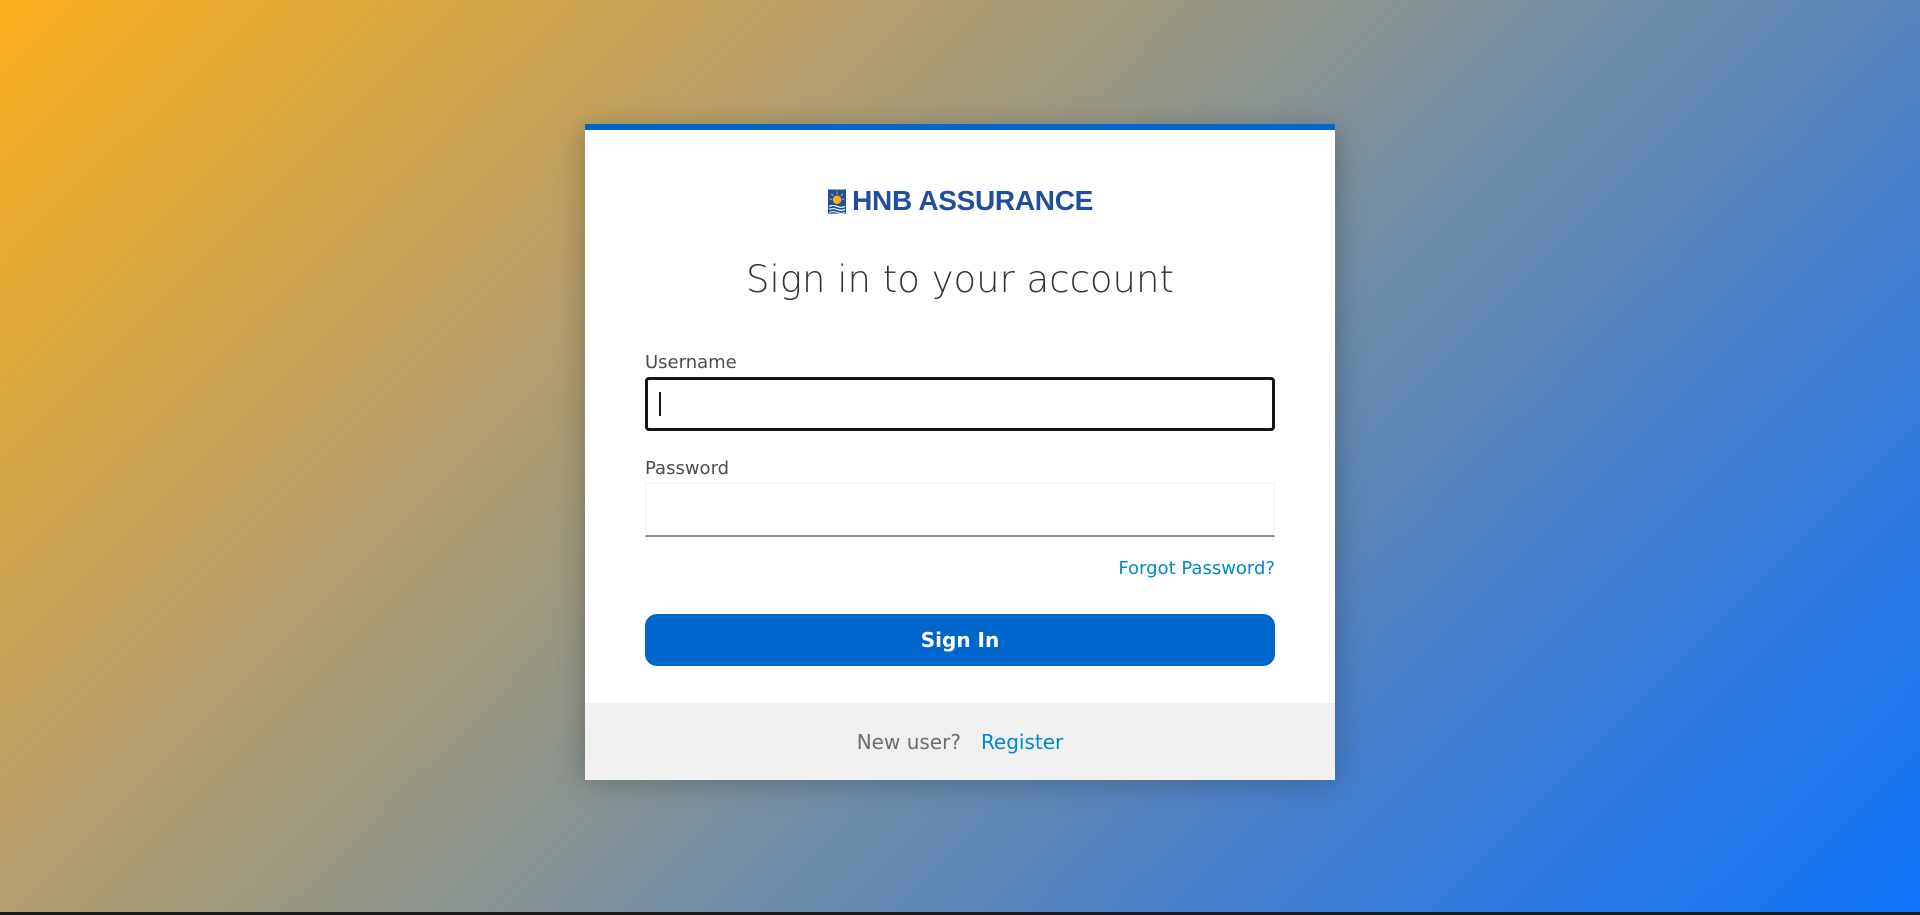 This screenshot has height=915, width=1920. What do you see at coordinates (837, 201) in the screenshot?
I see `sun-over-waves-emblem-icon` at bounding box center [837, 201].